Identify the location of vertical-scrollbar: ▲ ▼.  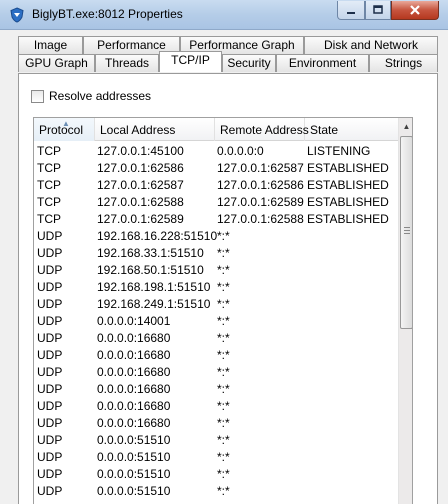
(405, 311).